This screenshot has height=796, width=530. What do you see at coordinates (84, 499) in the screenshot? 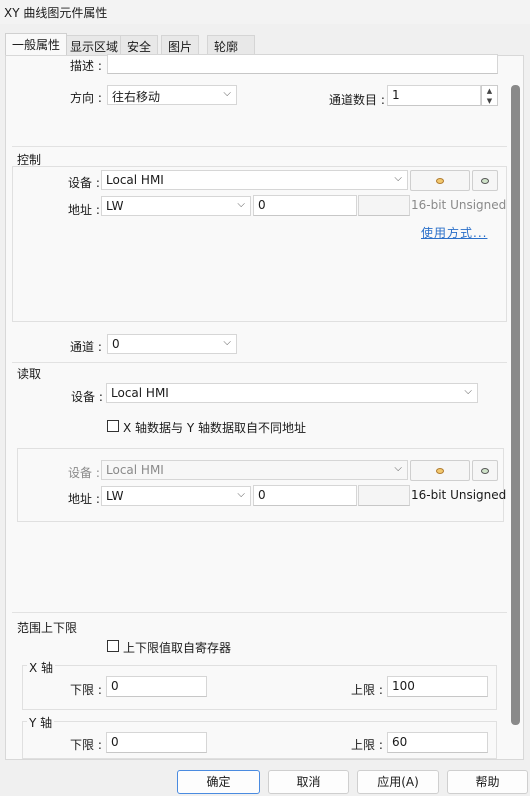
I see `read-sub-address-label: 地址 :` at bounding box center [84, 499].